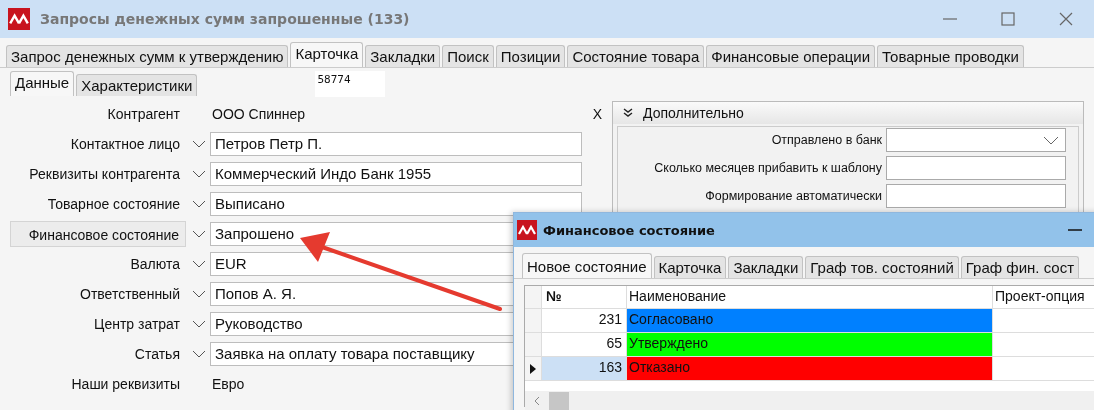 Image resolution: width=1094 pixels, height=410 pixels. Describe the element at coordinates (147, 56) in the screenshot. I see `tab: Запрос денежных сумм к утверждению` at that location.